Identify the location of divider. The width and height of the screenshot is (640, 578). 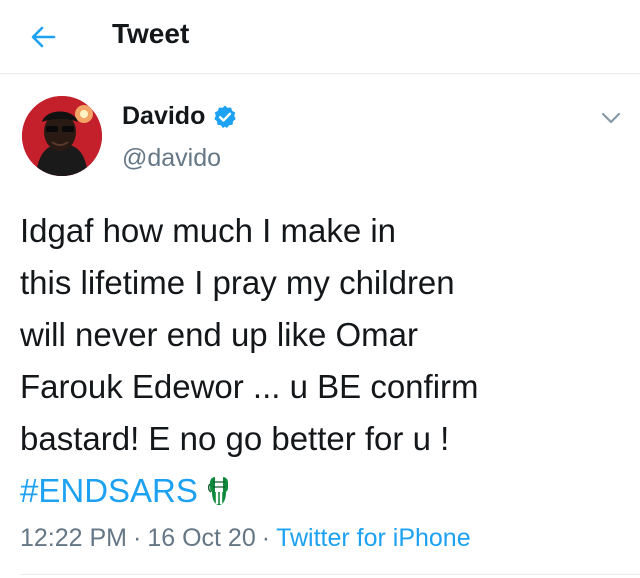
(330, 574).